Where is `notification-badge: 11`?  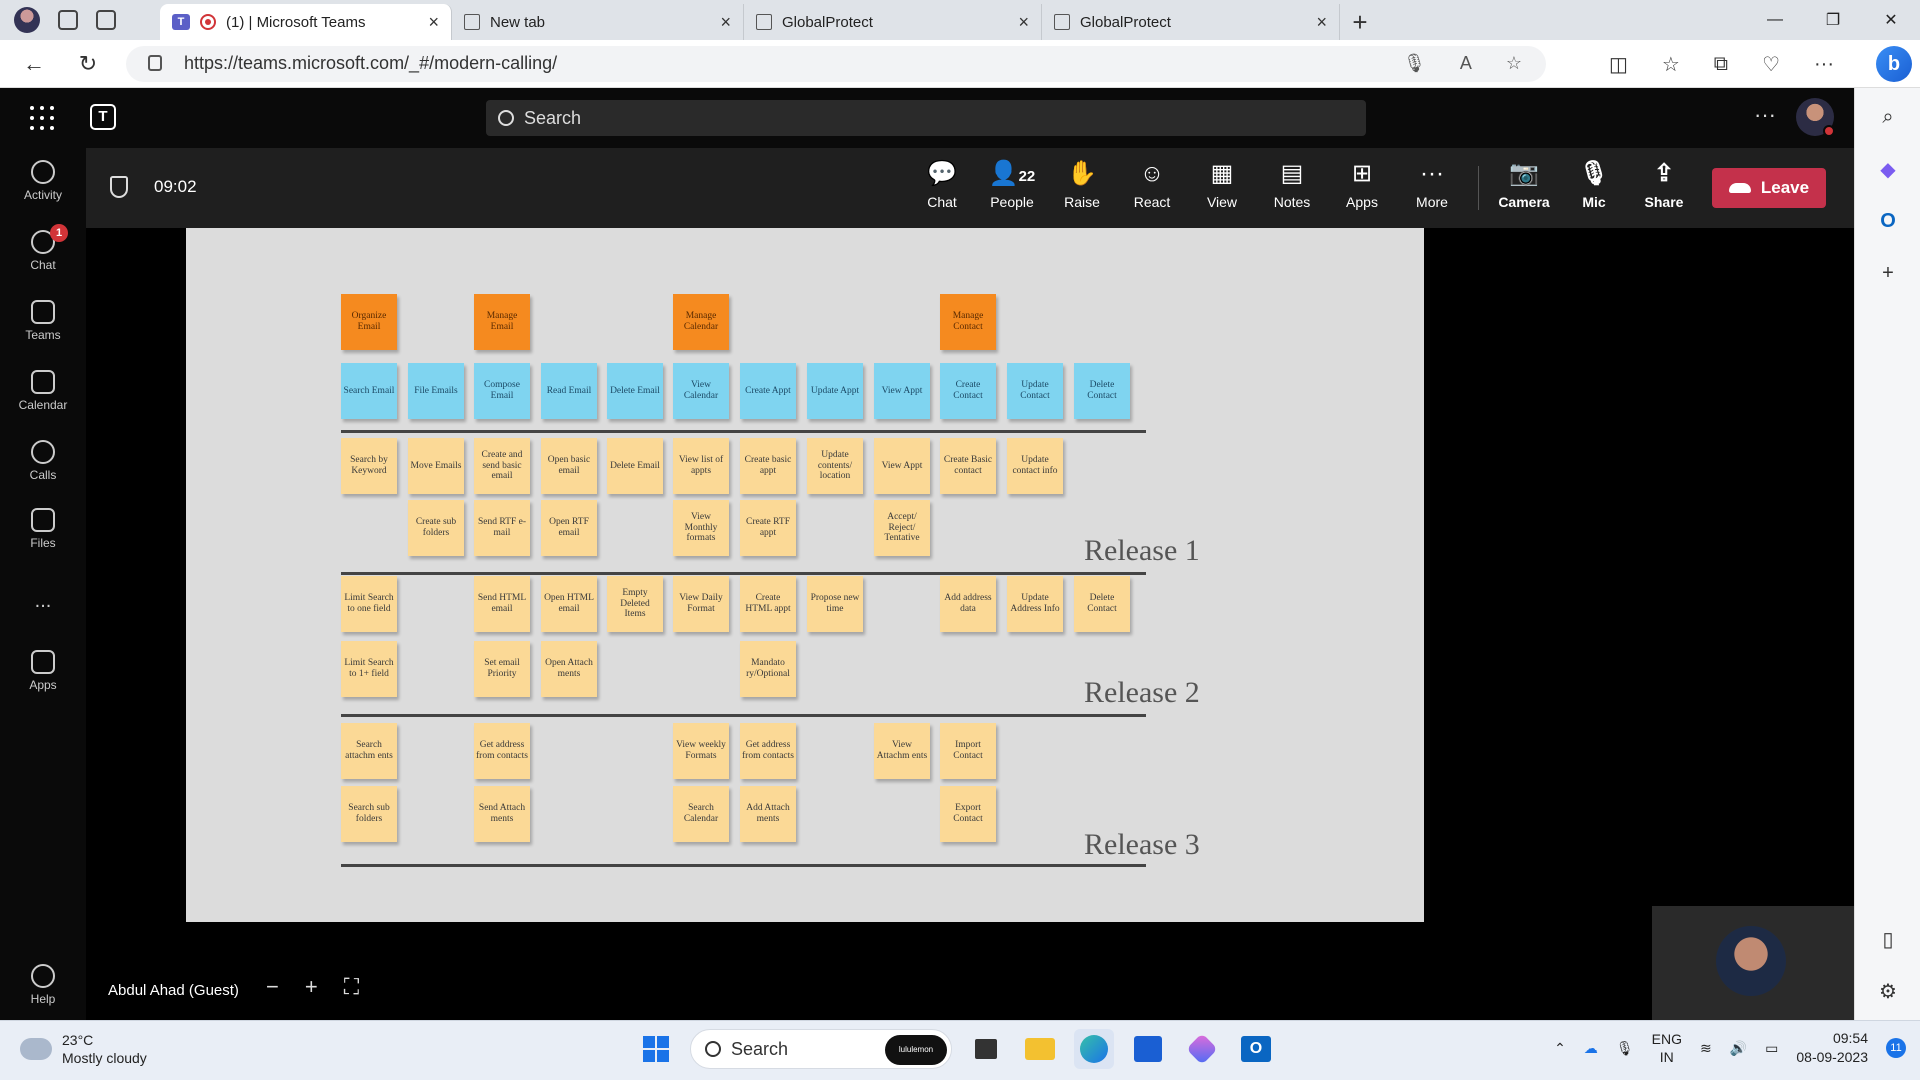
notification-badge: 11 is located at coordinates (1896, 1048).